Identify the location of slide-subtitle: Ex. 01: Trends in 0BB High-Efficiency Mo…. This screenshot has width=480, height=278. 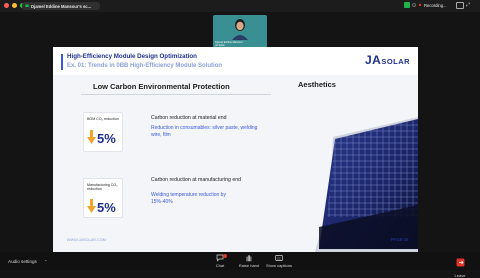
(144, 66).